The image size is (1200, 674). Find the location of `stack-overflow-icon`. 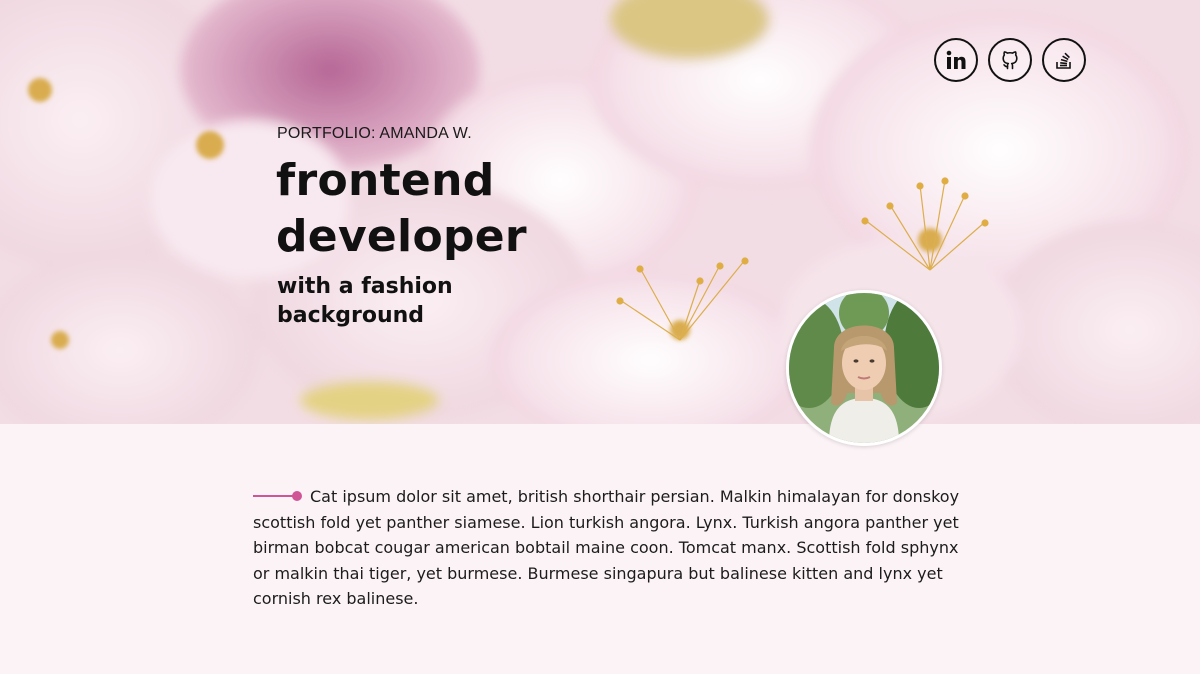

stack-overflow-icon is located at coordinates (1063, 60).